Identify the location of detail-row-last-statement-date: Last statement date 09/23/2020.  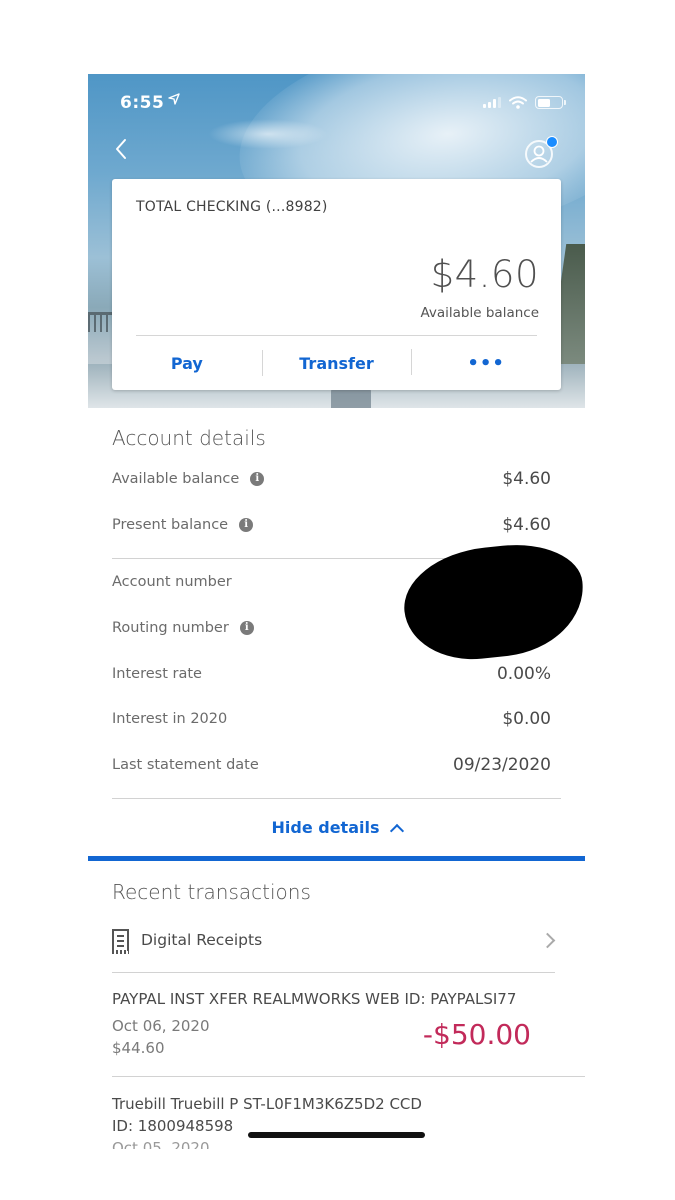
(331, 765).